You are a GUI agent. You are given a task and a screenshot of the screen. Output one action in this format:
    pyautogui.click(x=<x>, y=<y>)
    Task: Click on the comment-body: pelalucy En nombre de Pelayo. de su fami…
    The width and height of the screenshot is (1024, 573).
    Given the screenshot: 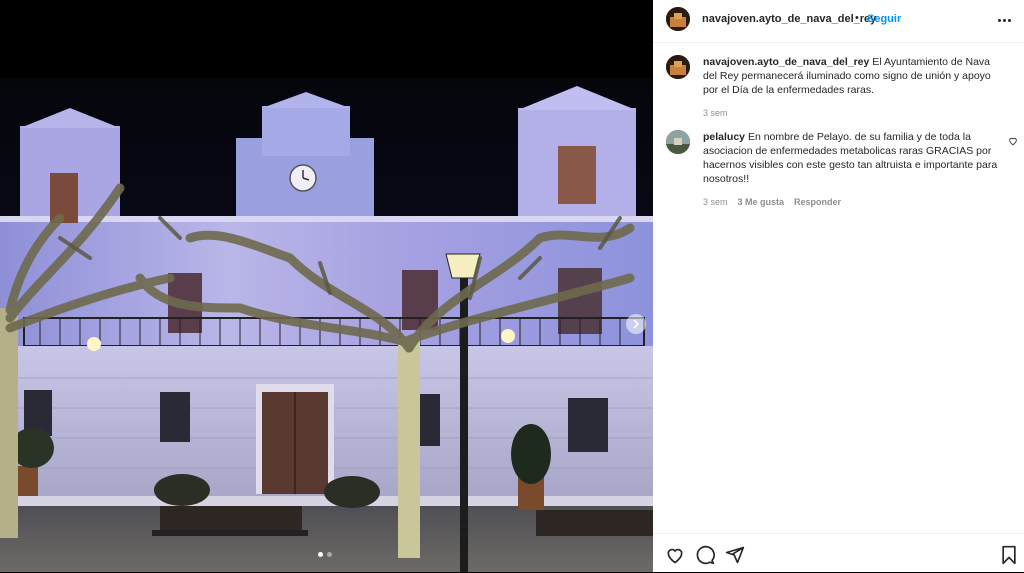 What is the action you would take?
    pyautogui.click(x=853, y=169)
    